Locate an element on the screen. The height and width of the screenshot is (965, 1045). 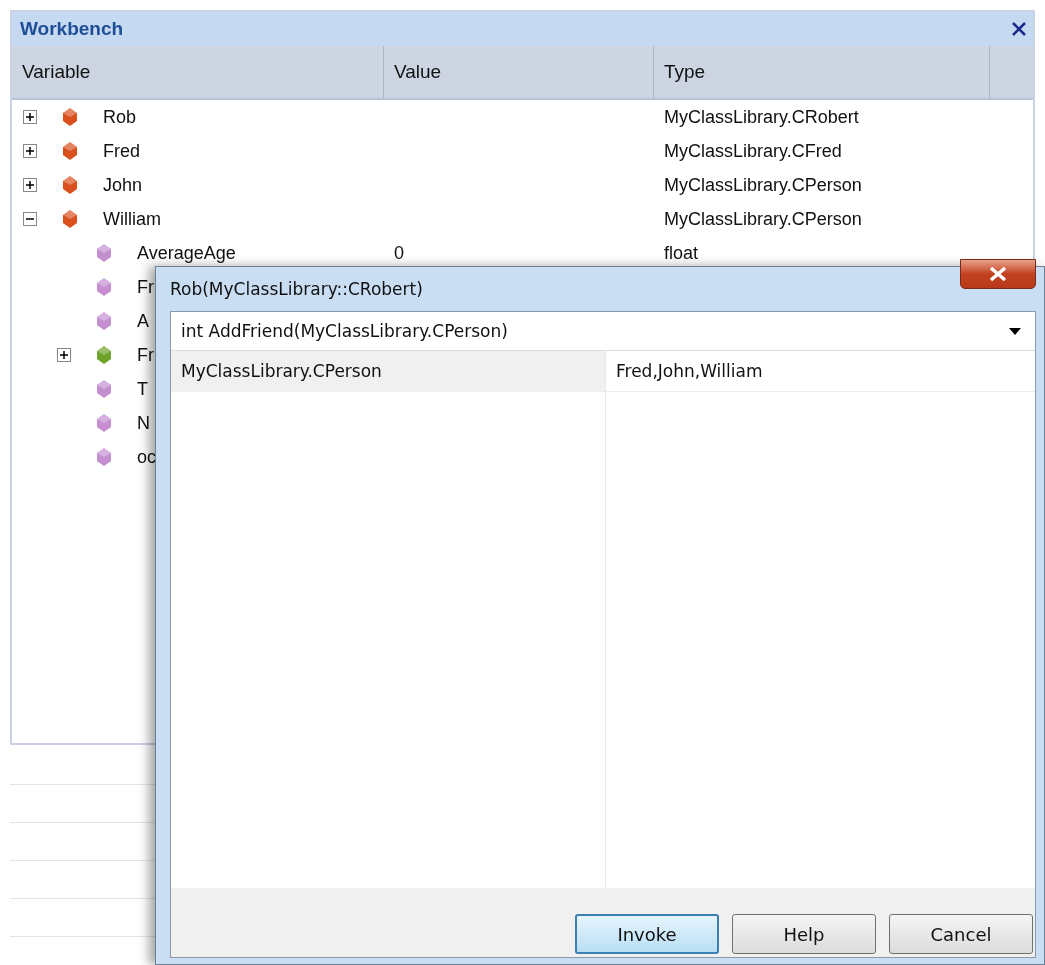
variable-value: 0 is located at coordinates (399, 252).